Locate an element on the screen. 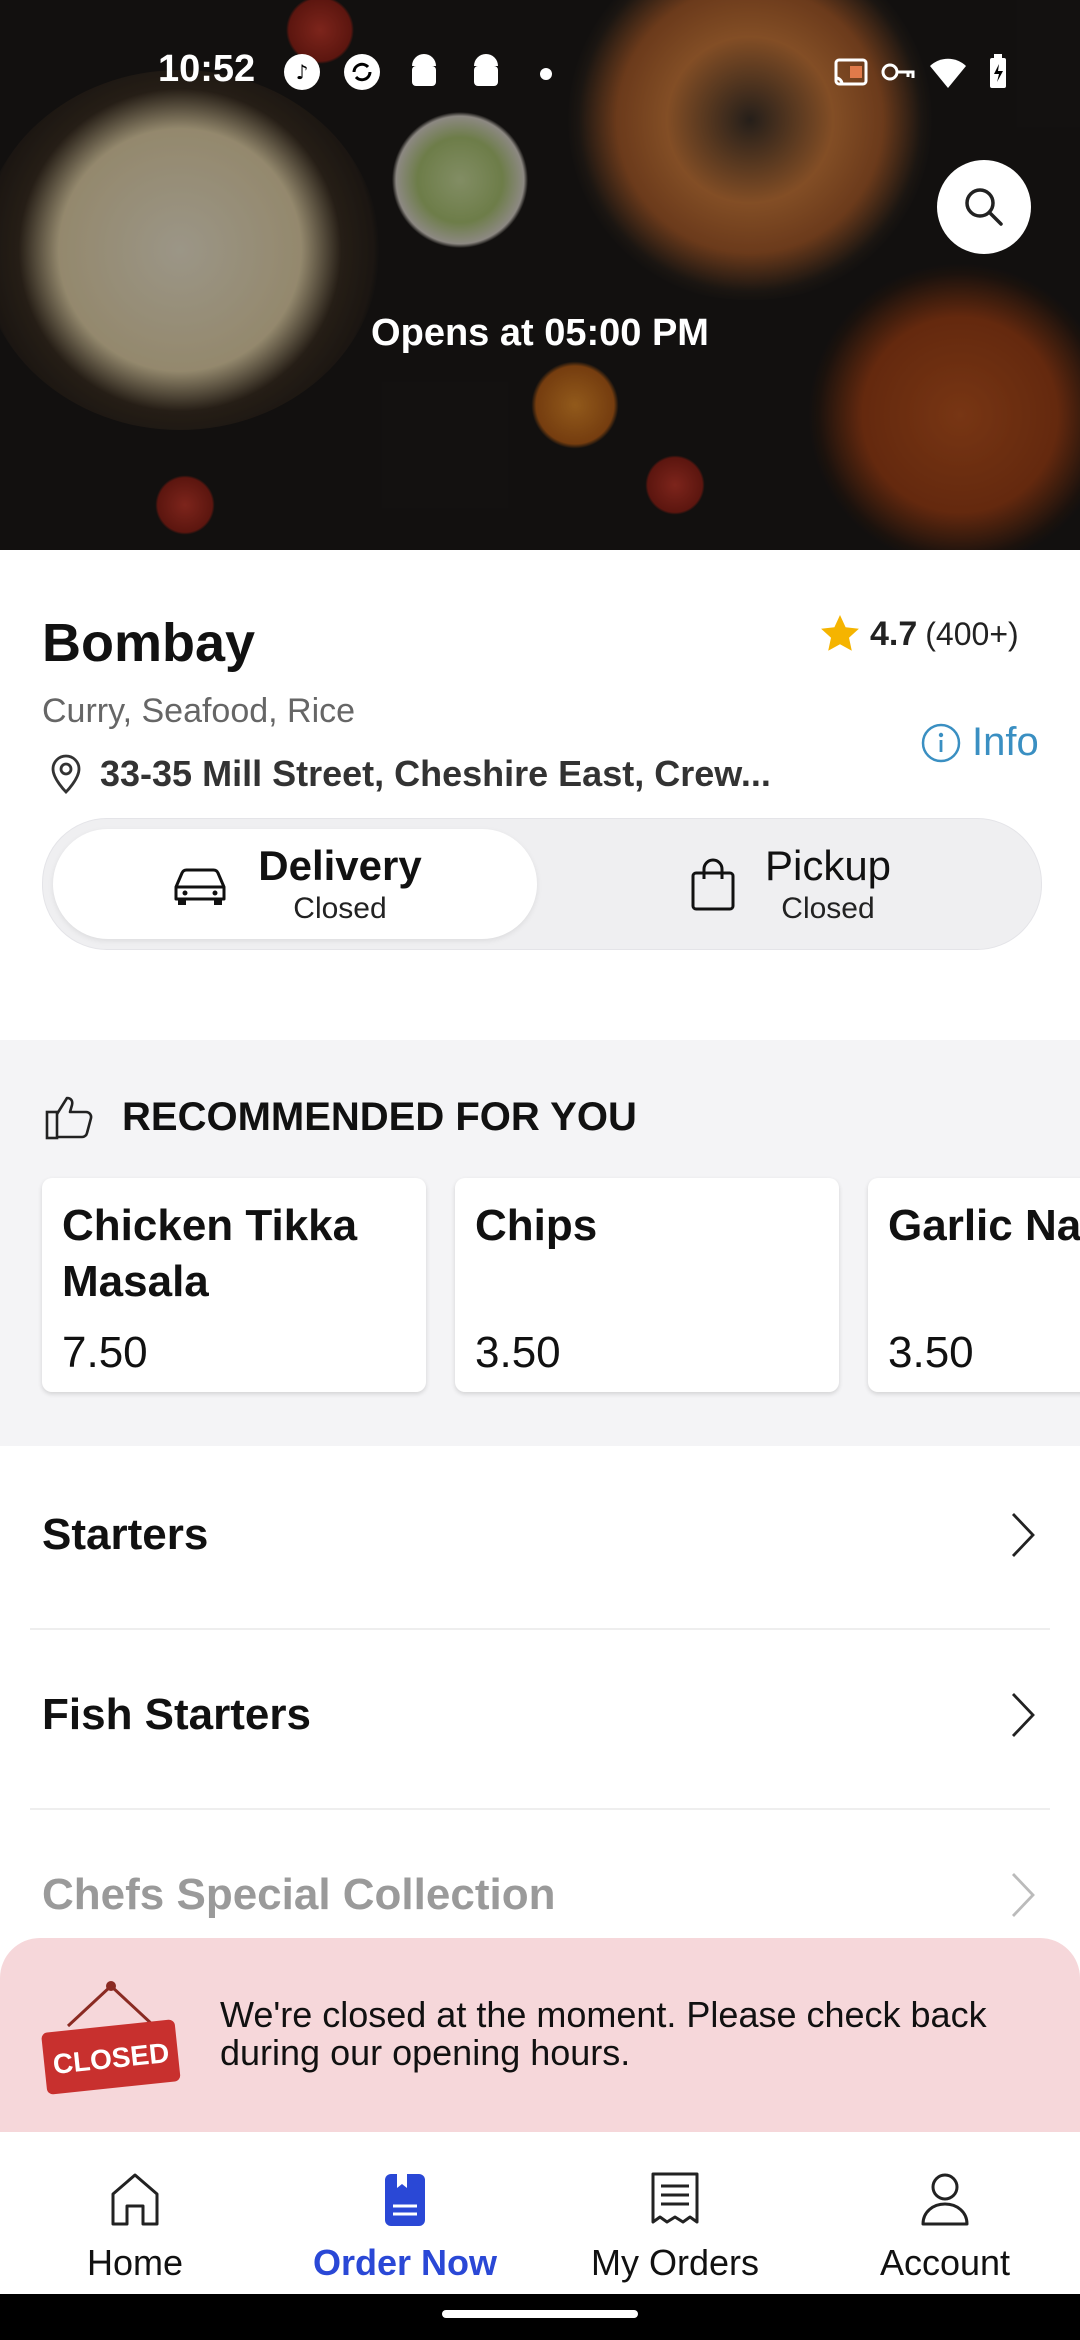 The height and width of the screenshot is (2340, 1080). battery-charging-icon is located at coordinates (998, 72).